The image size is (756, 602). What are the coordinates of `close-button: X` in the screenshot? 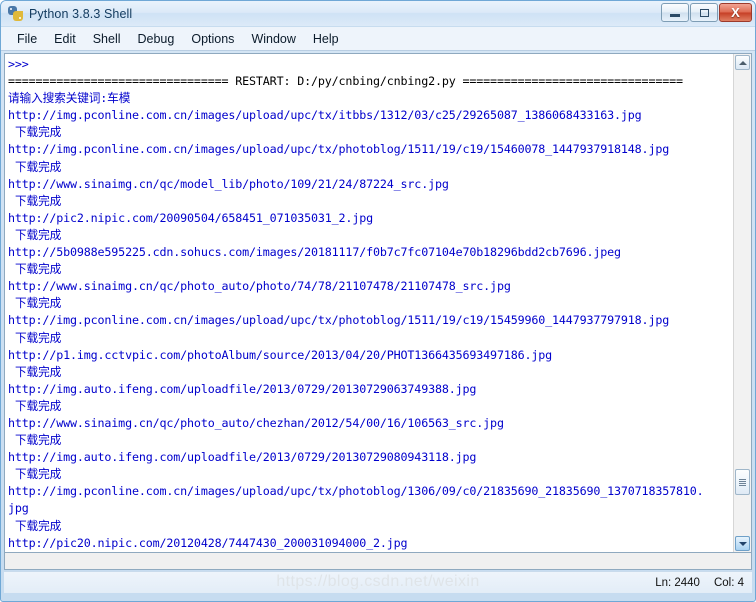 It's located at (735, 12).